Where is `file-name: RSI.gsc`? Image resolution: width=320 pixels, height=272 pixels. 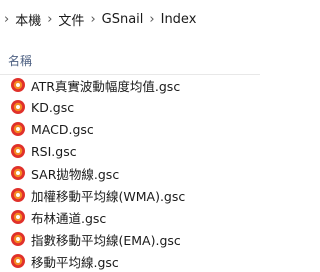 file-name: RSI.gsc is located at coordinates (54, 151).